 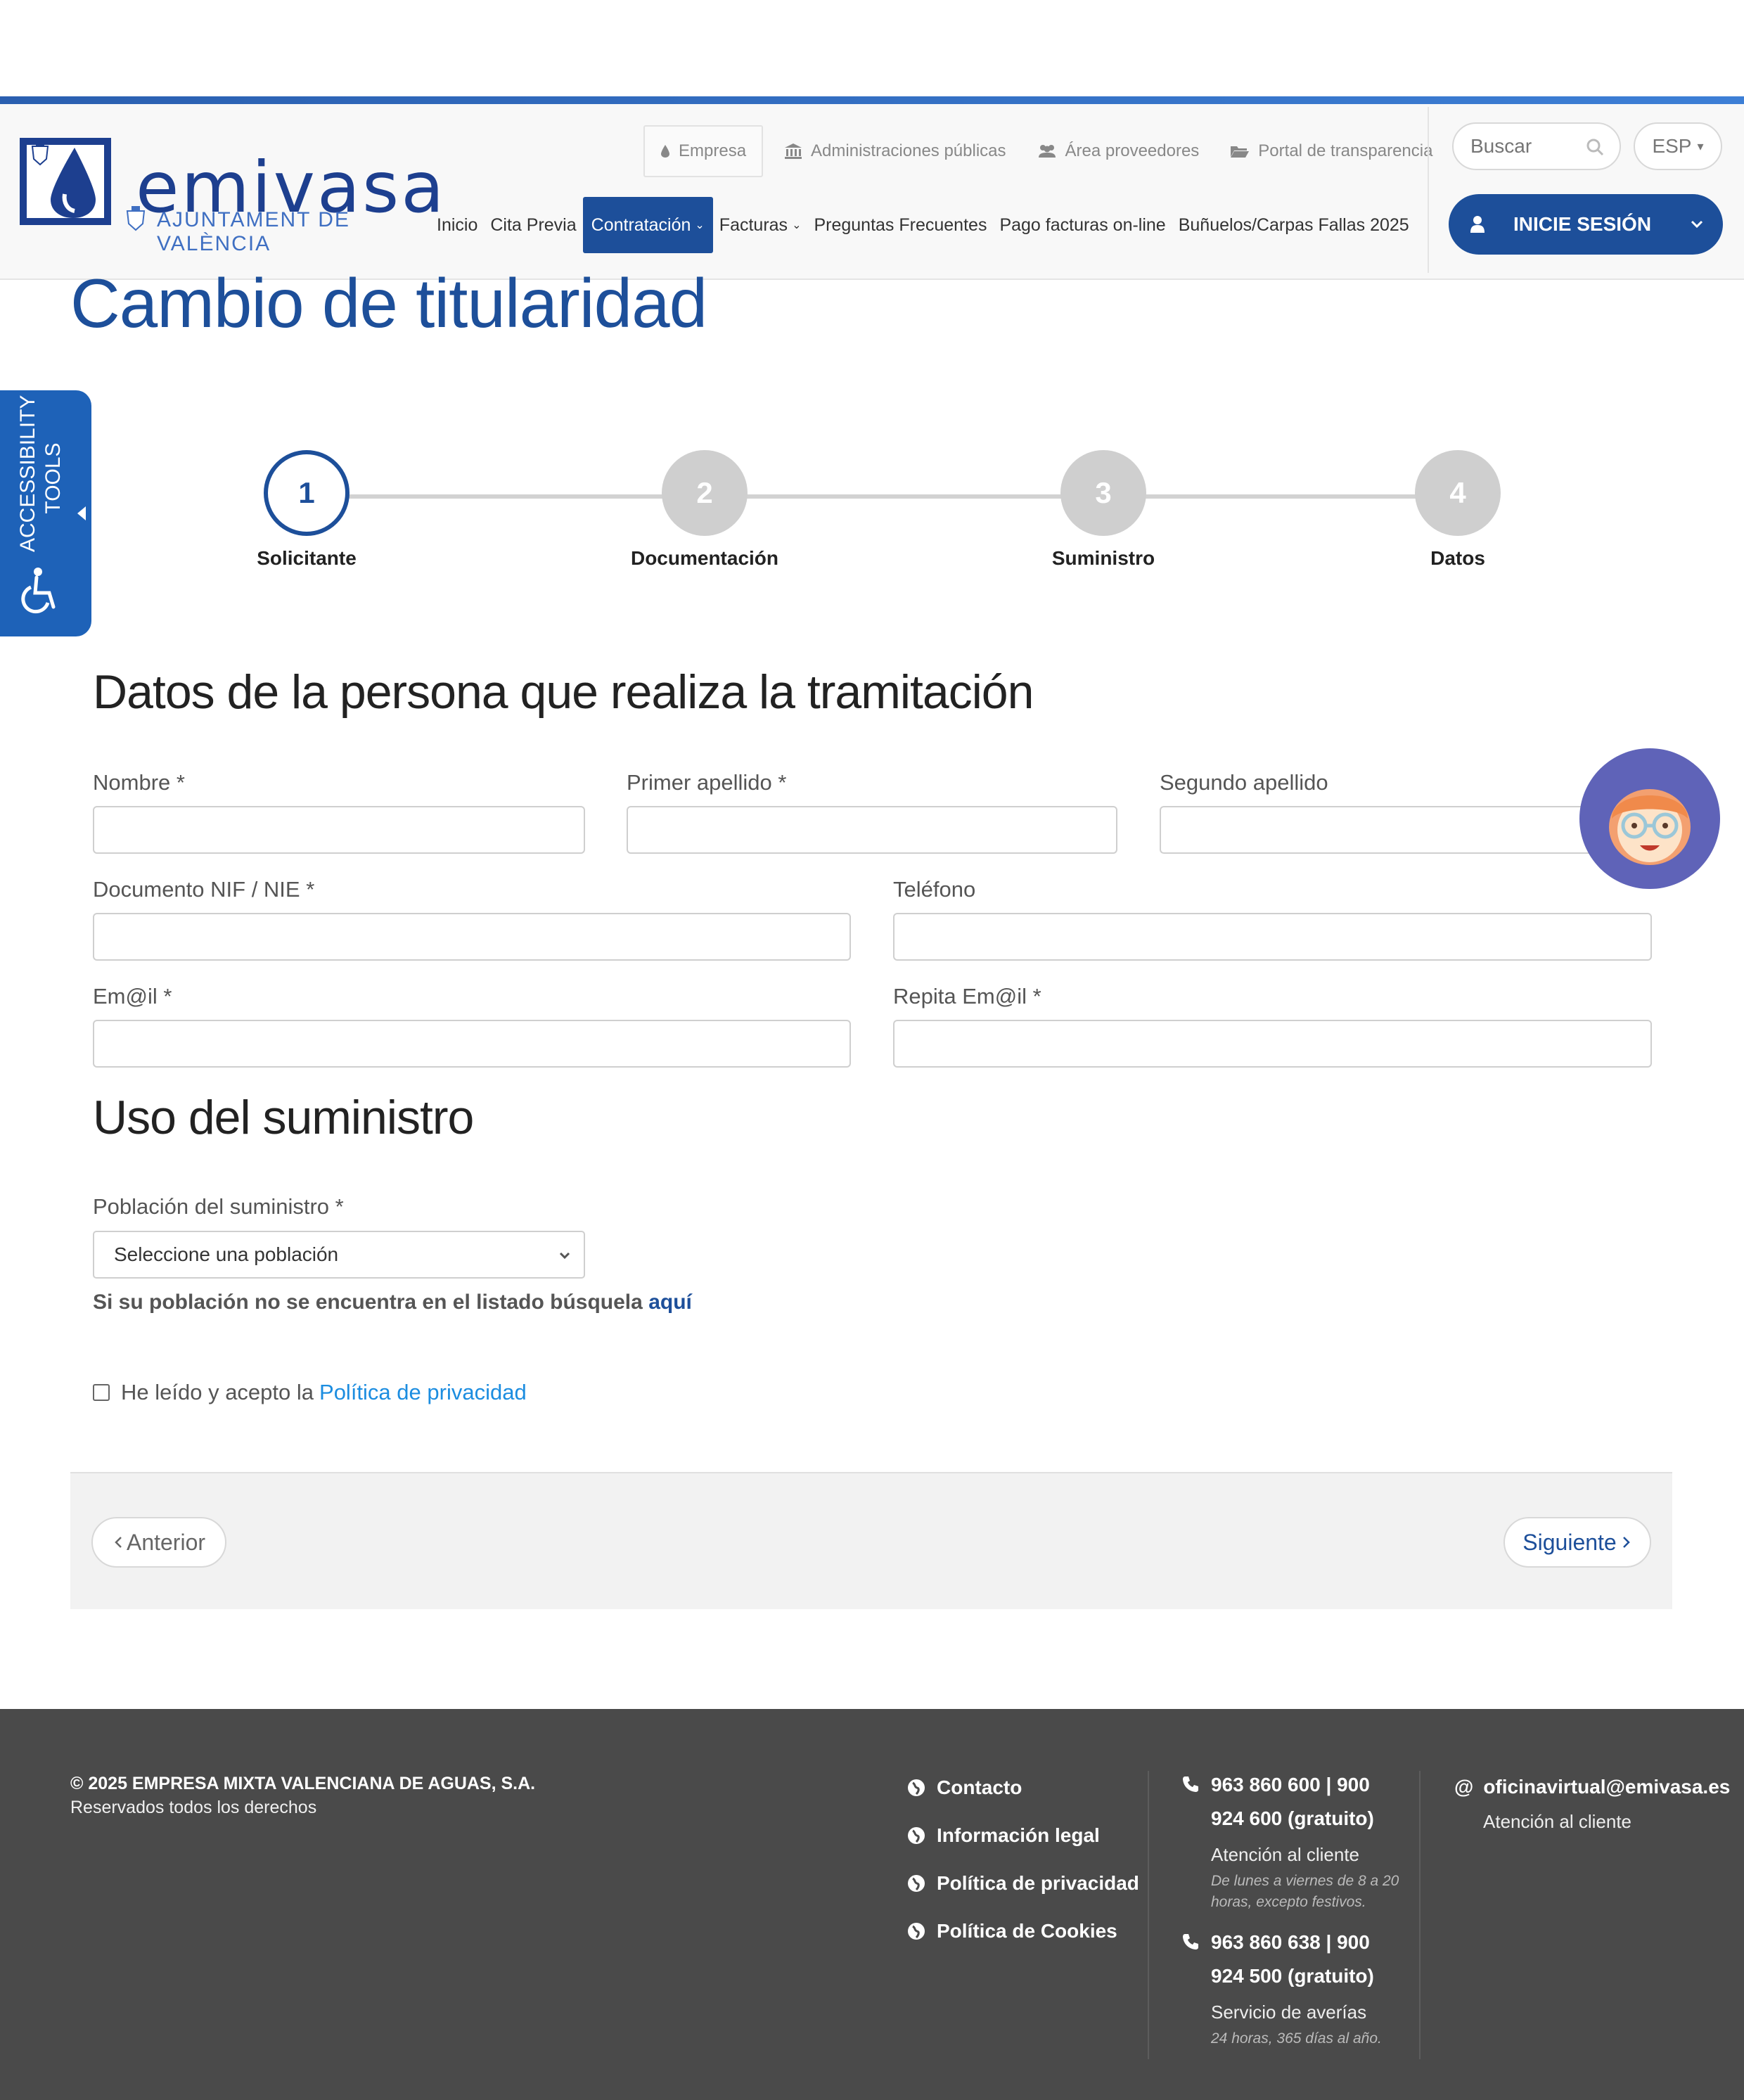 I want to click on nav-empresa: Empresa, so click(x=703, y=151).